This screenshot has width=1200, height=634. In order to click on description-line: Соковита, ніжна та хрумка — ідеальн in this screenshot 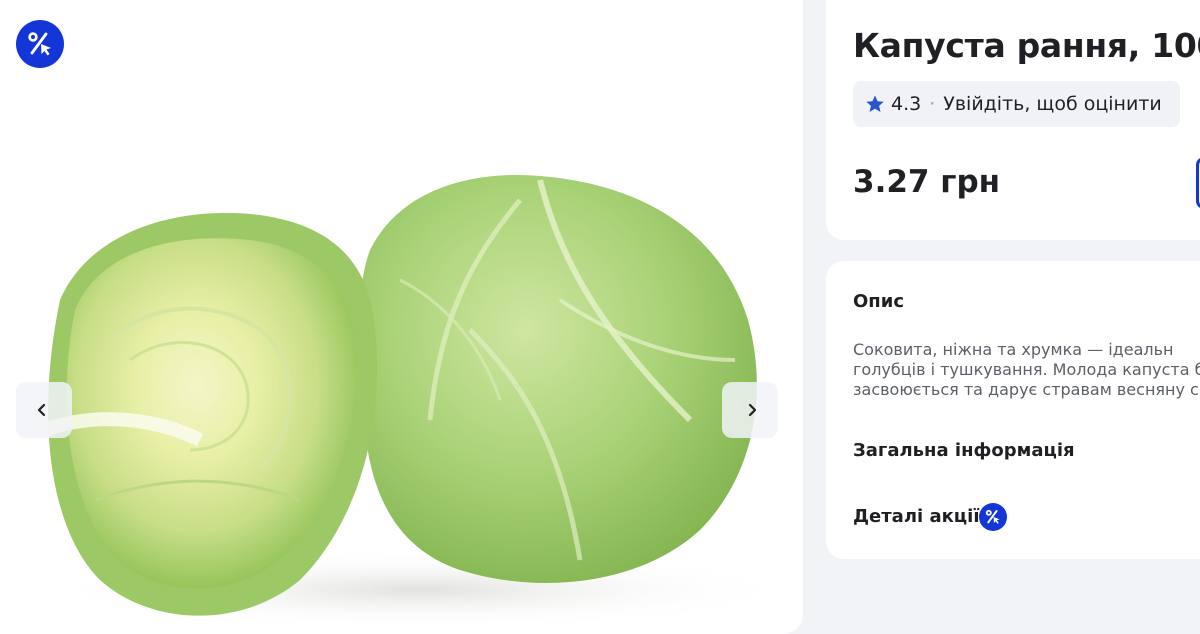, I will do `click(1013, 349)`.